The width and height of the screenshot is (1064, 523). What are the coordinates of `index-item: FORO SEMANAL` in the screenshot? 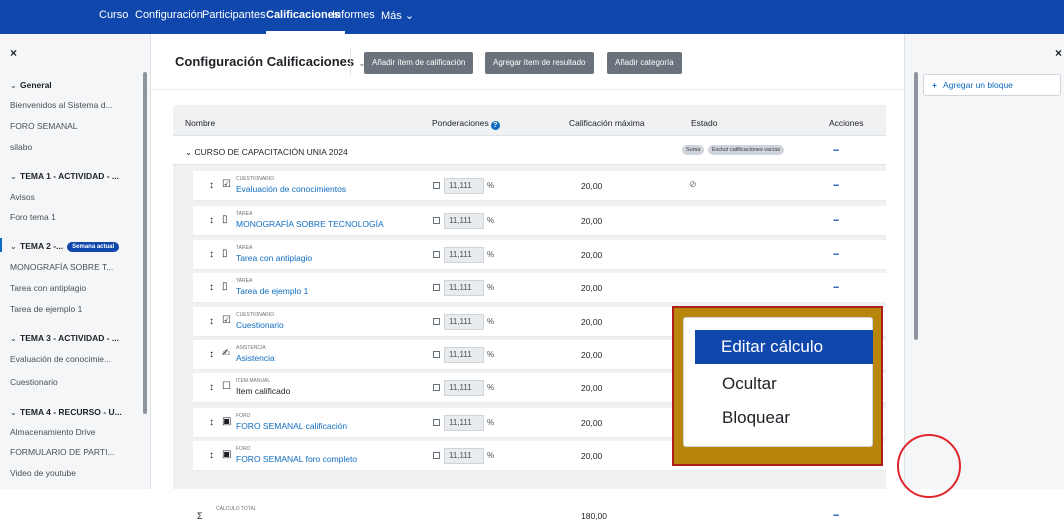 It's located at (44, 126).